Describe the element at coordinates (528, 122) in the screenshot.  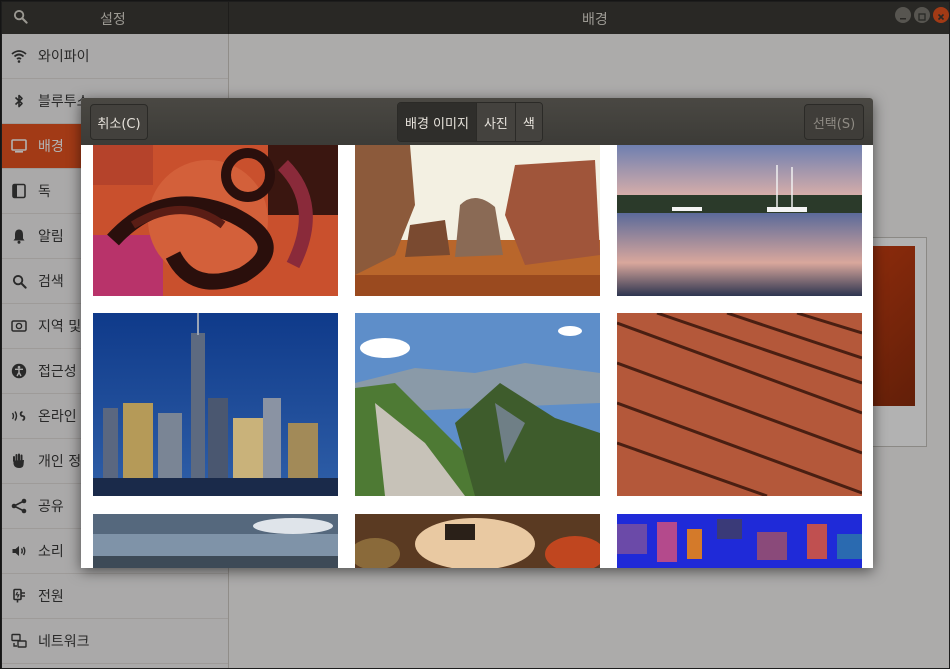
I see `tab-colors: 색` at that location.